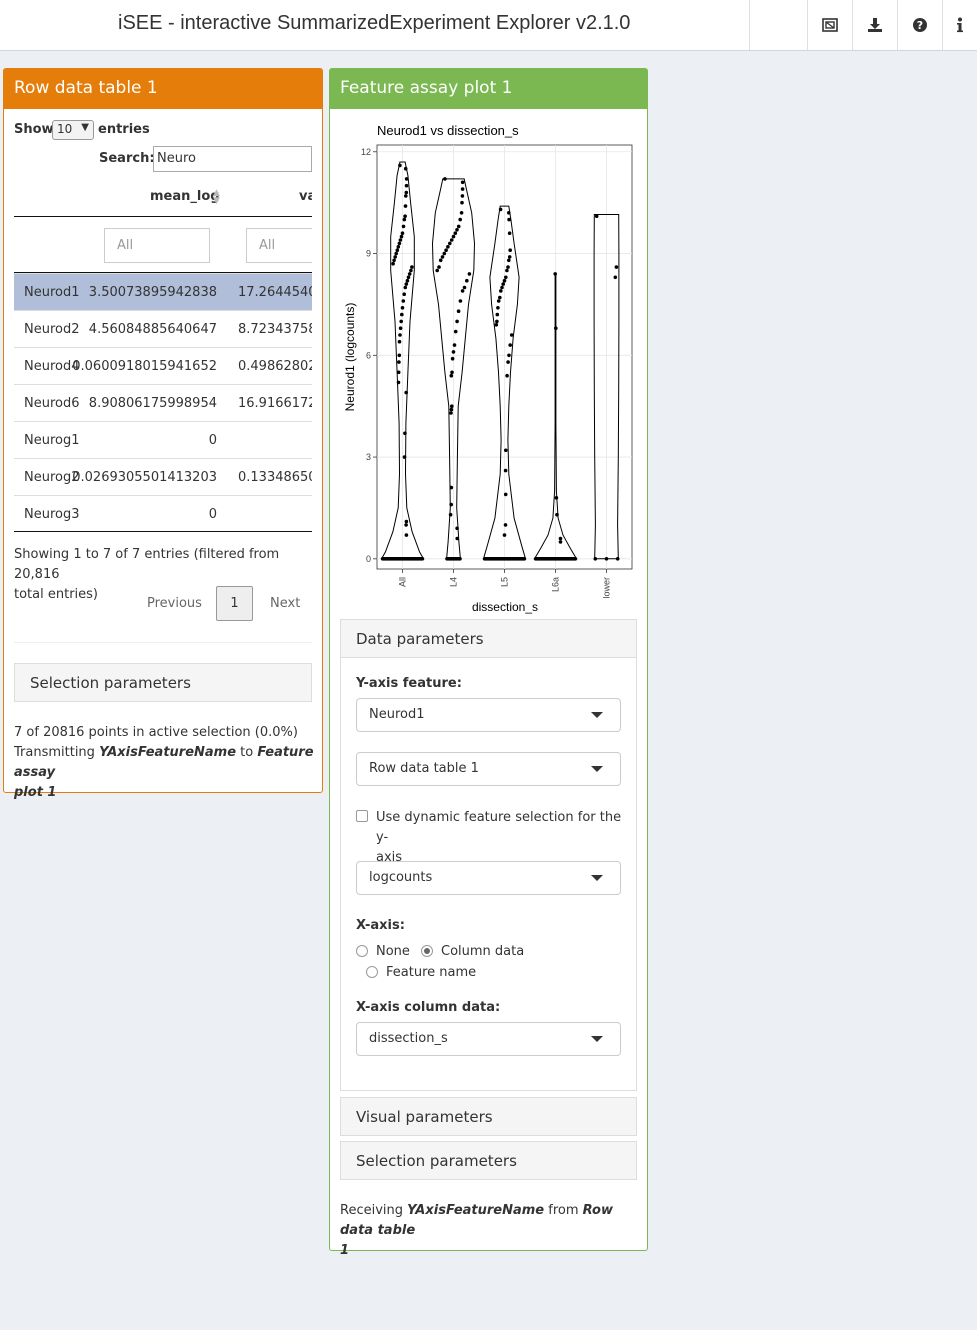 The image size is (977, 1330). I want to click on info-button, so click(959, 25).